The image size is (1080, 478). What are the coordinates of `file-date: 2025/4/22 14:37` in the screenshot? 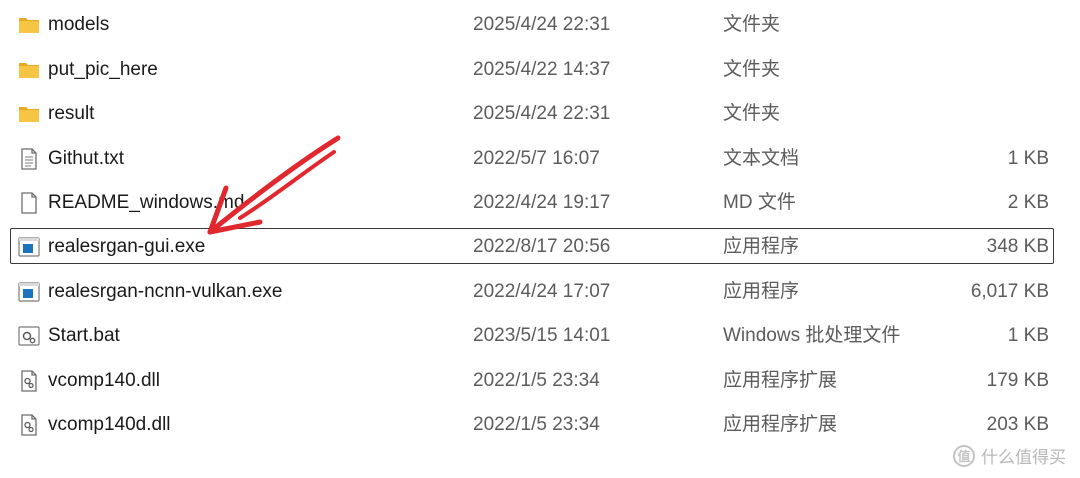 It's located at (542, 69).